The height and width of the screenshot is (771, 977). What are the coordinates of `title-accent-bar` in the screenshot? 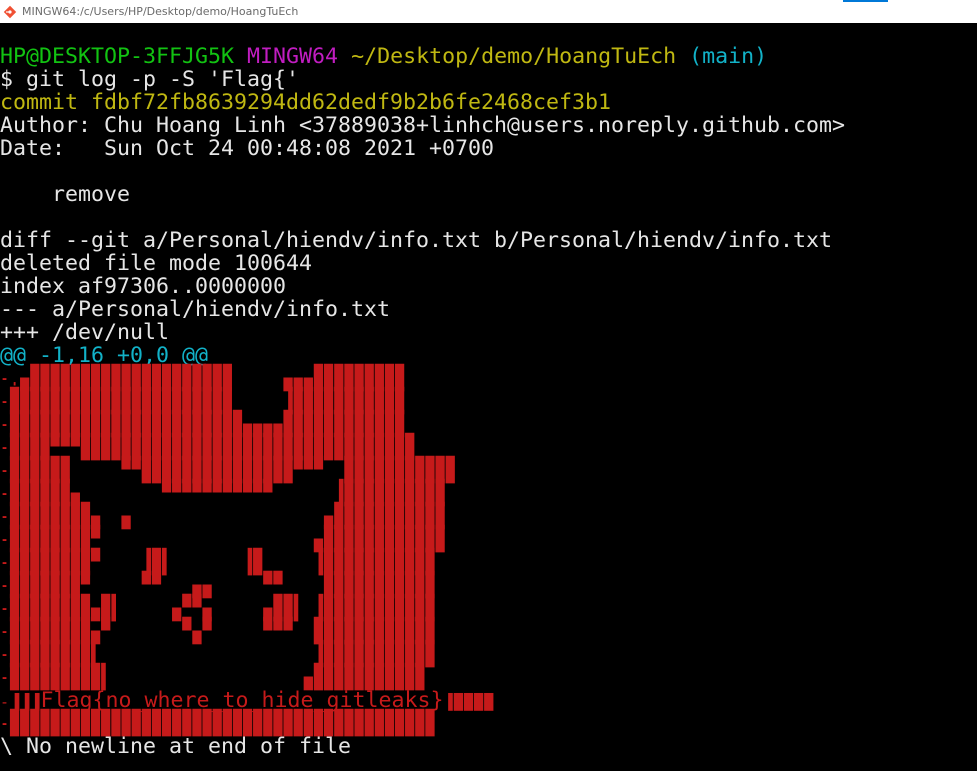 It's located at (865, 1).